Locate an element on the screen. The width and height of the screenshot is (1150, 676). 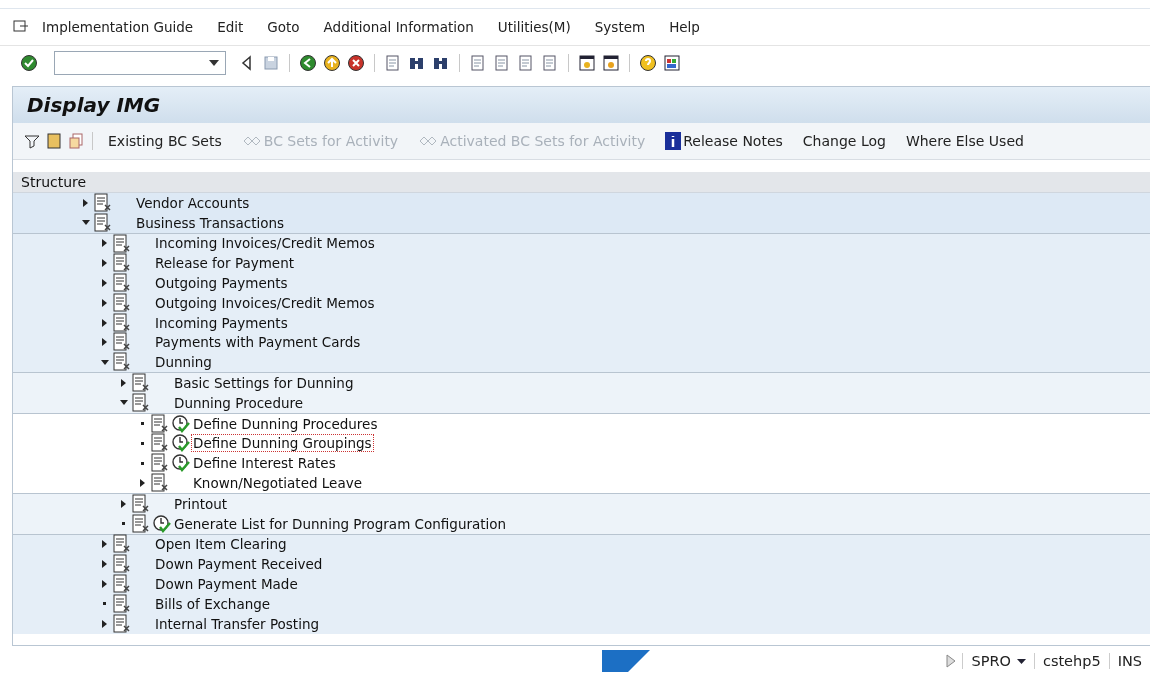
play-triangle-icon is located at coordinates (951, 661).